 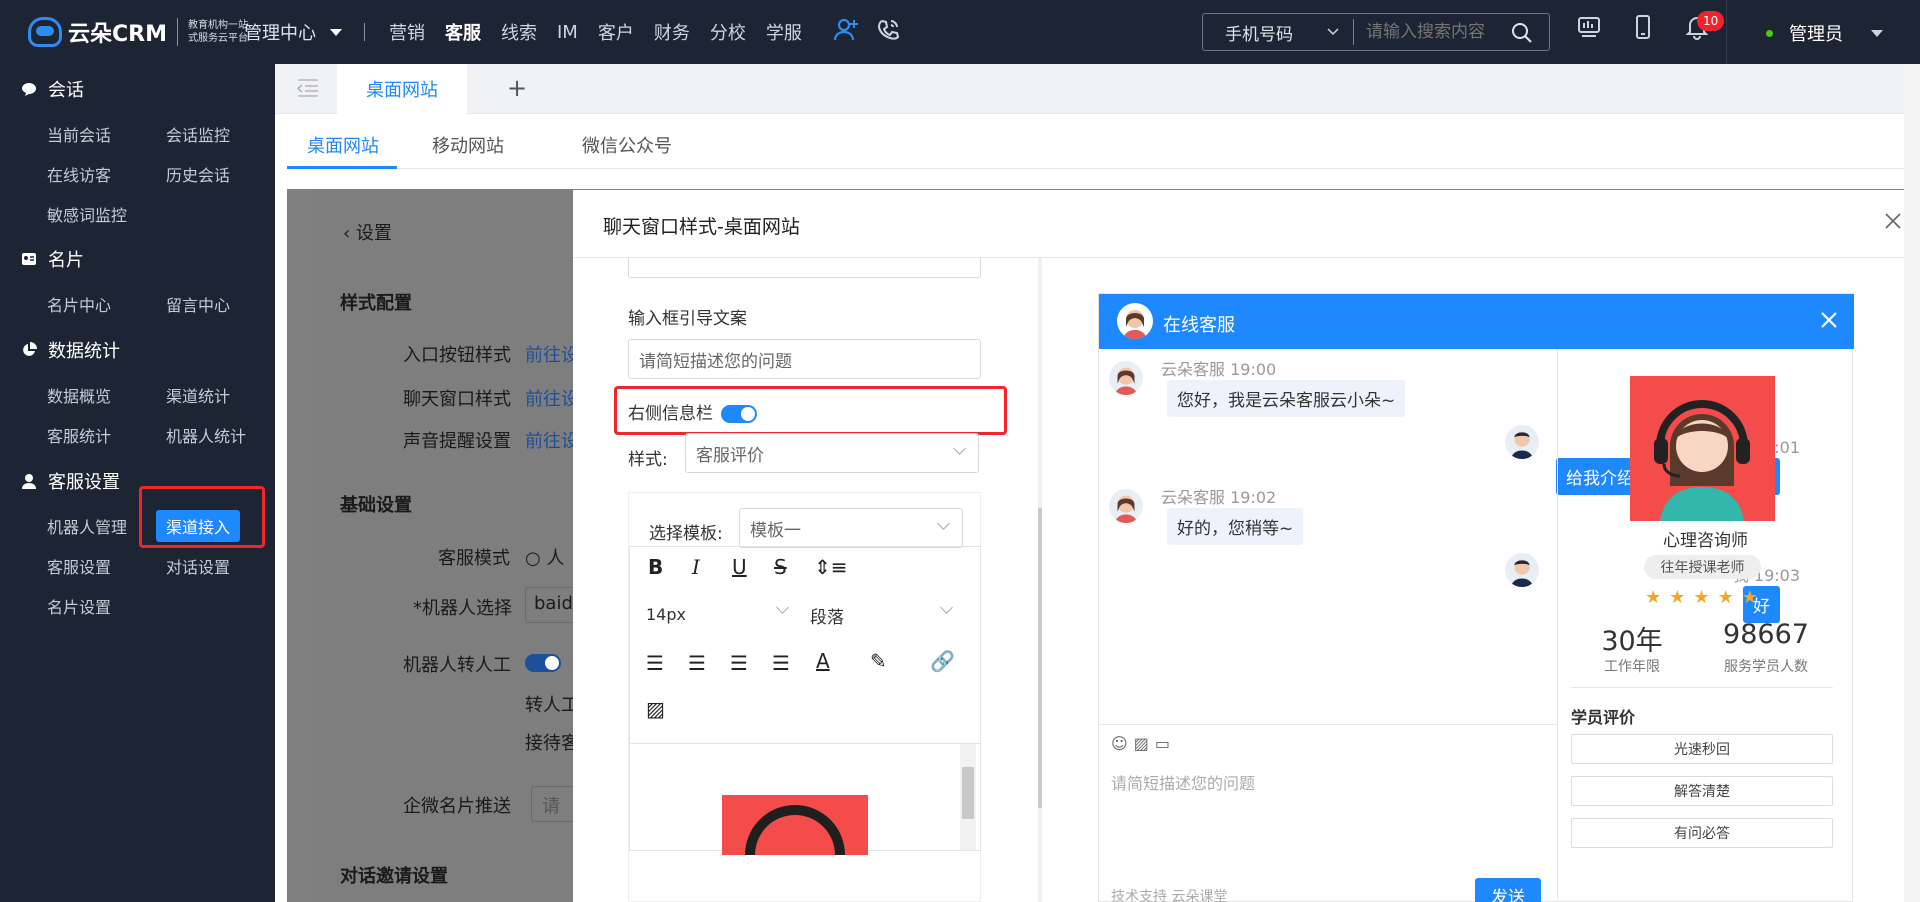 I want to click on paragraph-select: 段落, so click(x=827, y=615).